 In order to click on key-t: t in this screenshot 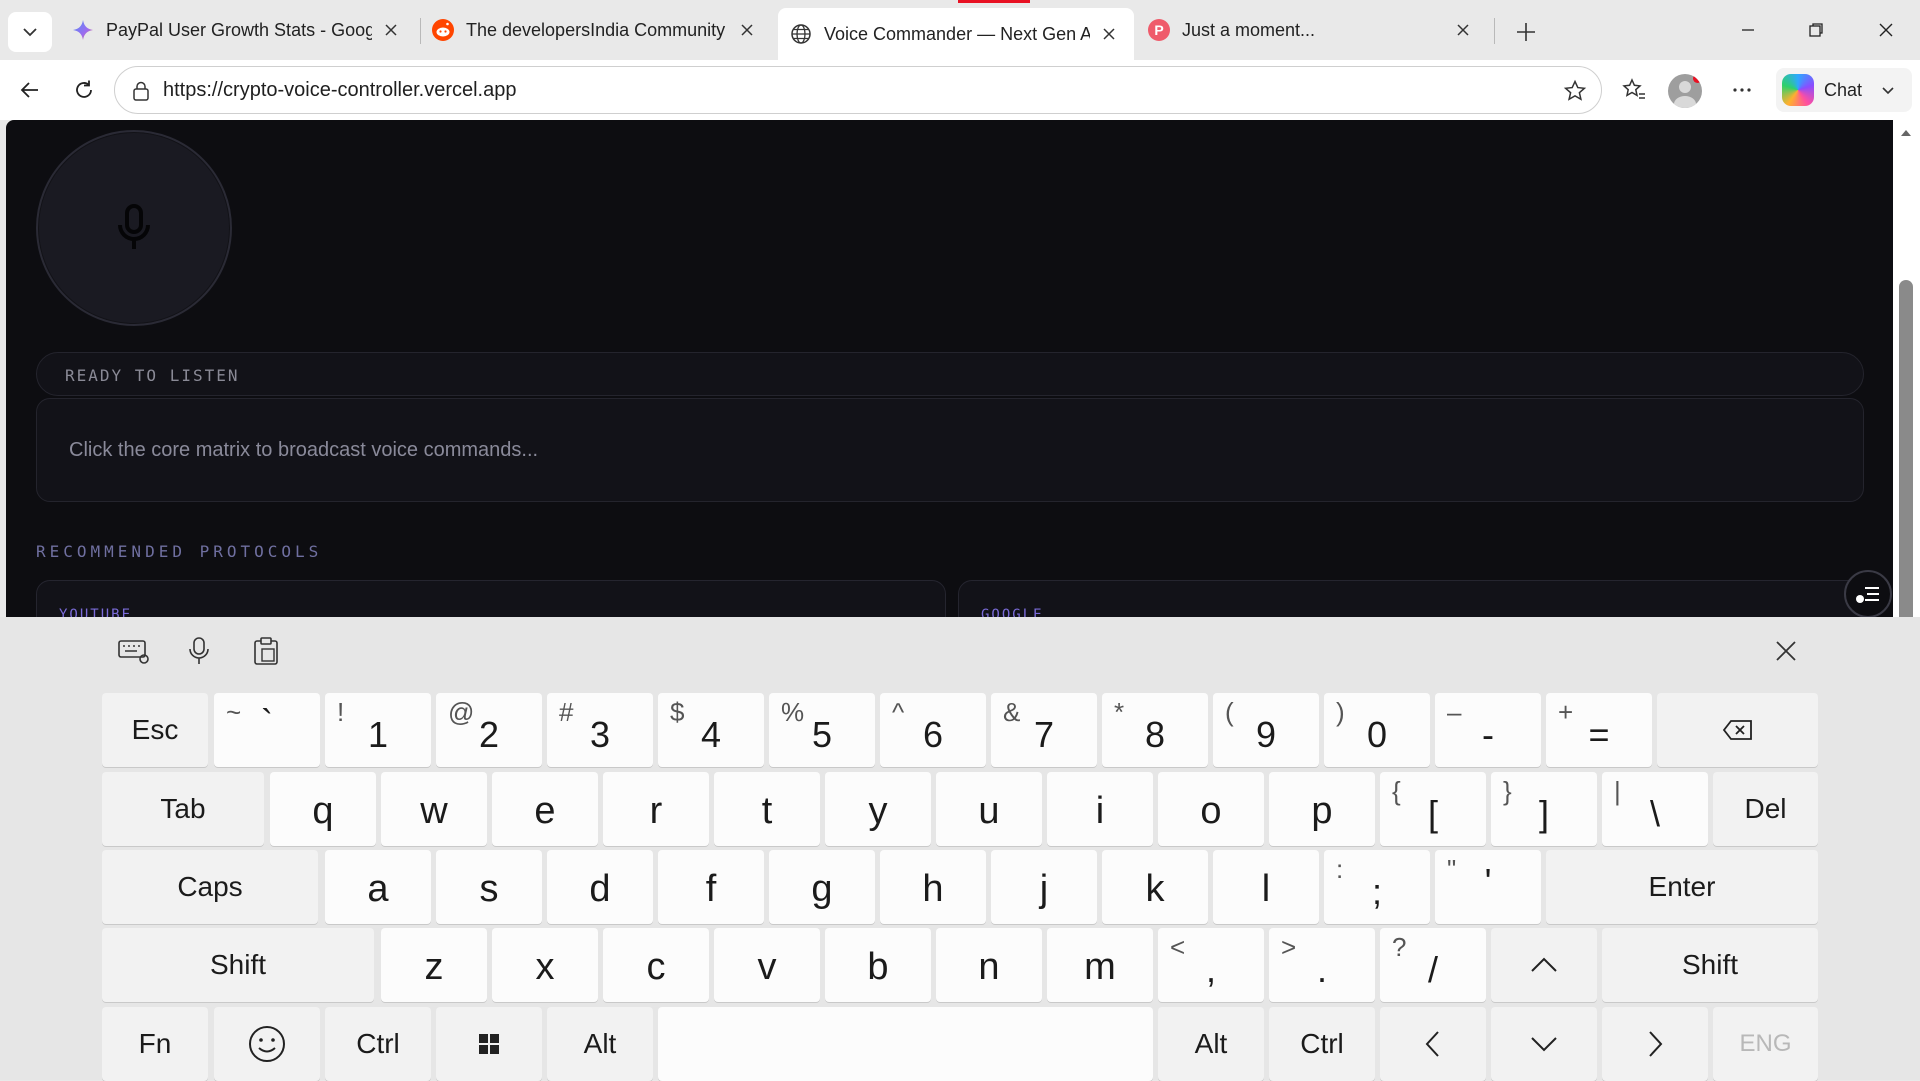, I will do `click(767, 809)`.